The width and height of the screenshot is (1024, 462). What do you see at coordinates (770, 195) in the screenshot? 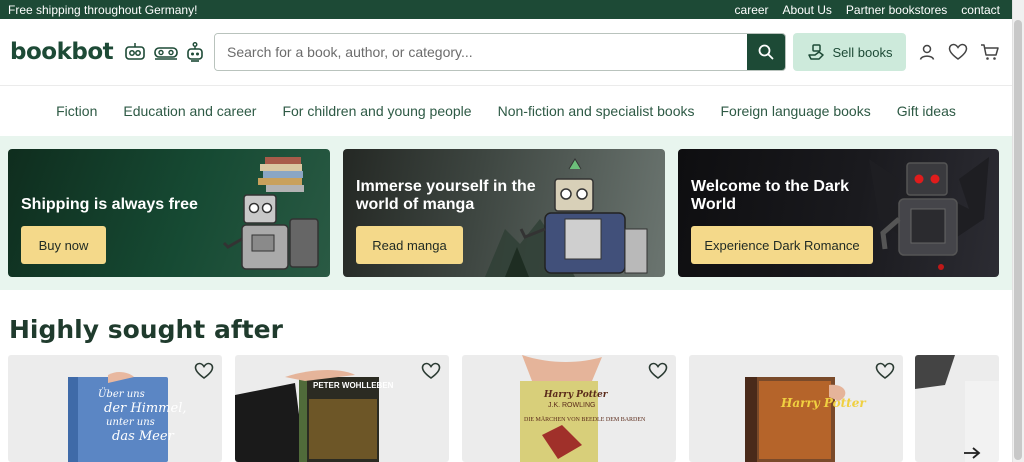
I see `banner-title: Welcome to the Dark World` at bounding box center [770, 195].